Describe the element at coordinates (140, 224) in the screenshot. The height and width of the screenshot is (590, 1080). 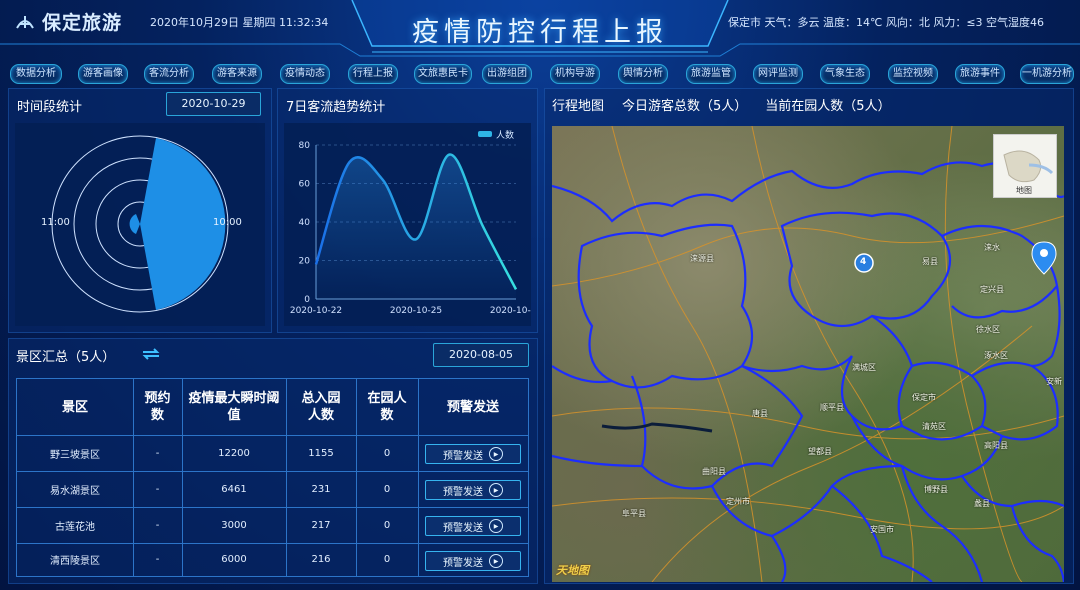
I see `radial-chart-area: 11:00 10:00` at that location.